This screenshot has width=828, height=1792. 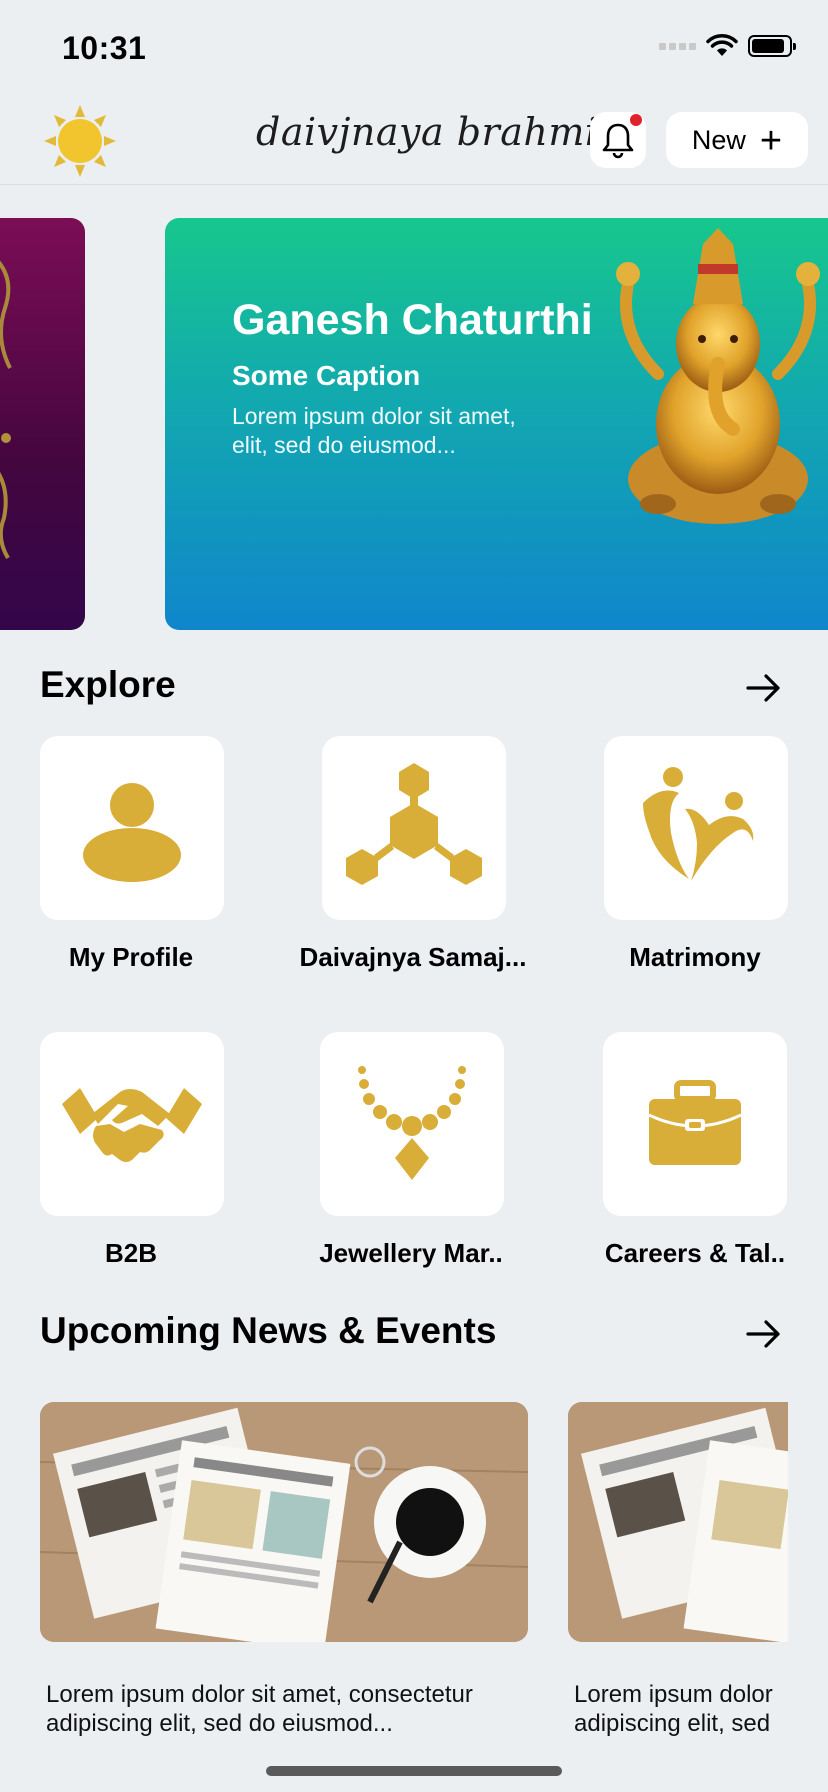 I want to click on explore-tile-samaj, so click(x=414, y=828).